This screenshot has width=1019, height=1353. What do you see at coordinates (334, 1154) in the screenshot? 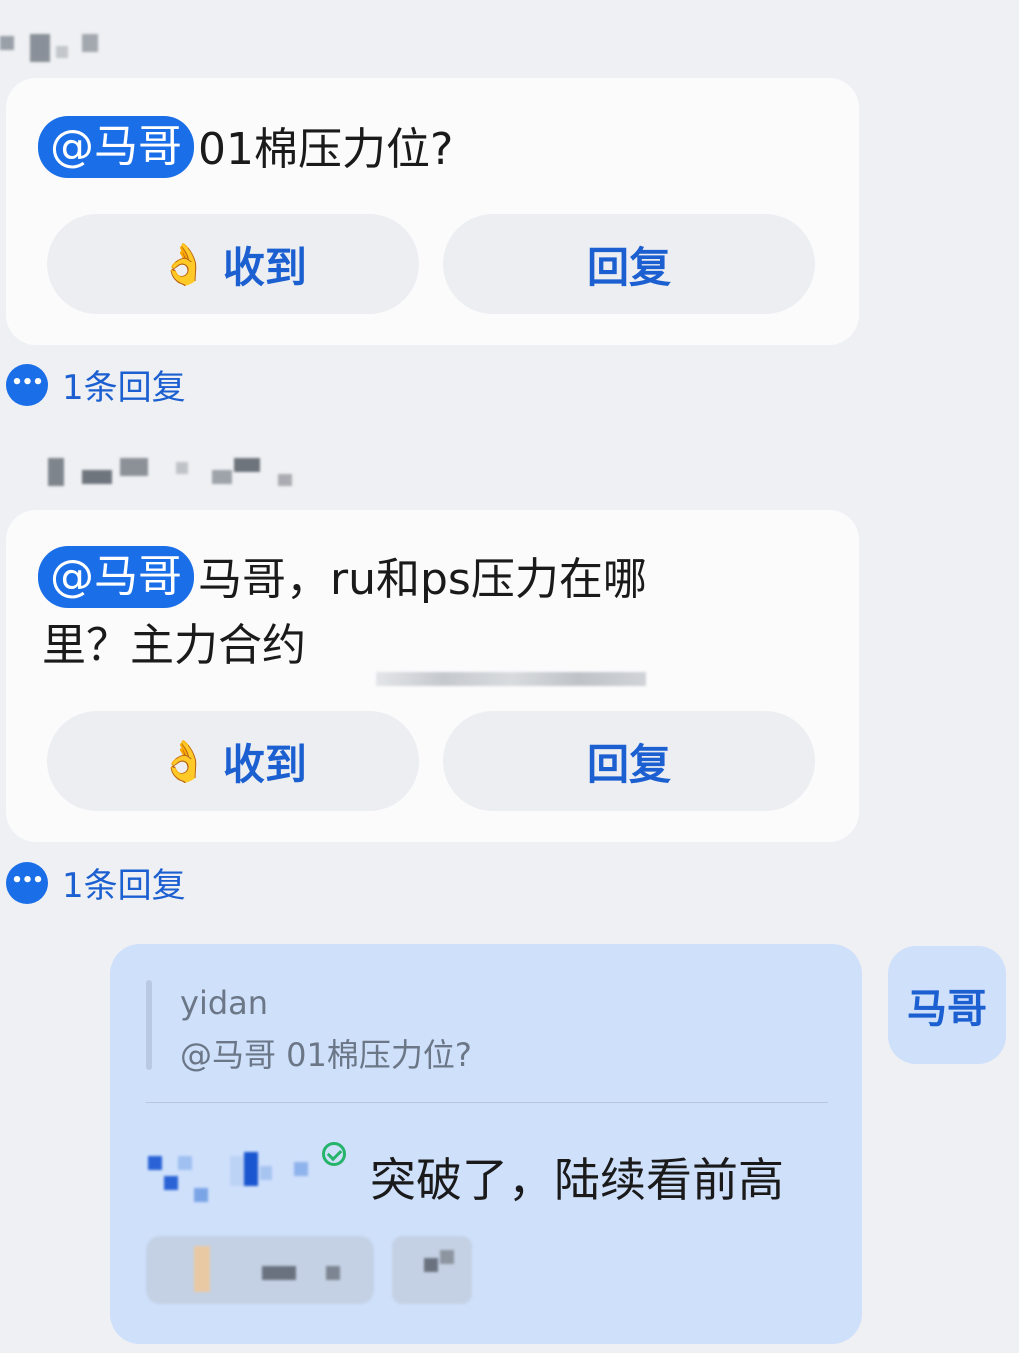
I see `read-check-icon` at bounding box center [334, 1154].